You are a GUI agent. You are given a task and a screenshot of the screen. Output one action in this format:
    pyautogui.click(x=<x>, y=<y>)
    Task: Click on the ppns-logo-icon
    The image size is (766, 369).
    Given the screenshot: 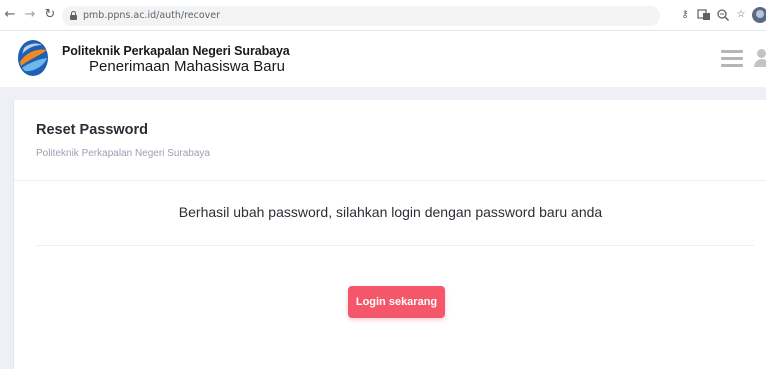 What is the action you would take?
    pyautogui.click(x=33, y=58)
    